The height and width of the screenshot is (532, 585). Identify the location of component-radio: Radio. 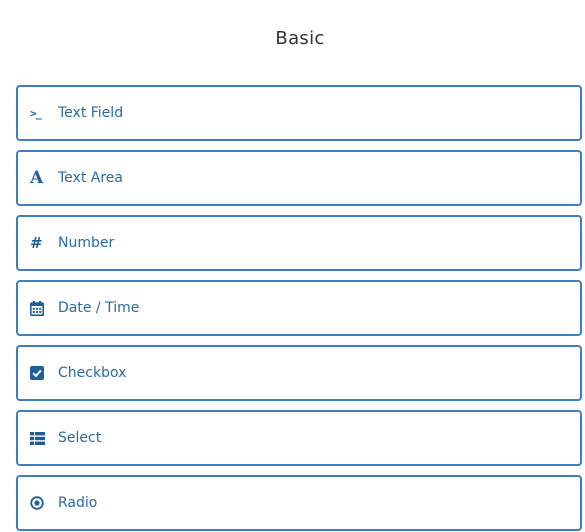
(299, 503).